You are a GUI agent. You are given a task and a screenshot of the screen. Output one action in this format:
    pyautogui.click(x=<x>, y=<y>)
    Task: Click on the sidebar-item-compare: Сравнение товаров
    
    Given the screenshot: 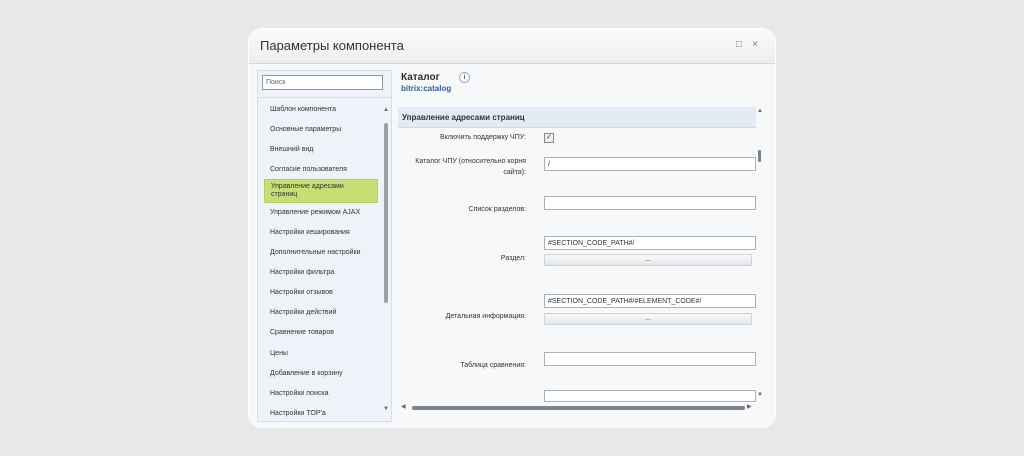 What is the action you would take?
    pyautogui.click(x=321, y=333)
    